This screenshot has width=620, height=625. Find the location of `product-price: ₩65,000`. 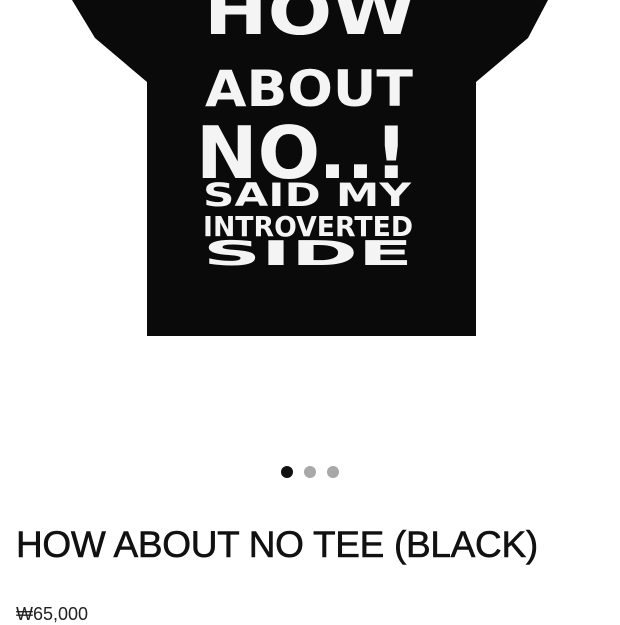

product-price: ₩65,000 is located at coordinates (52, 614).